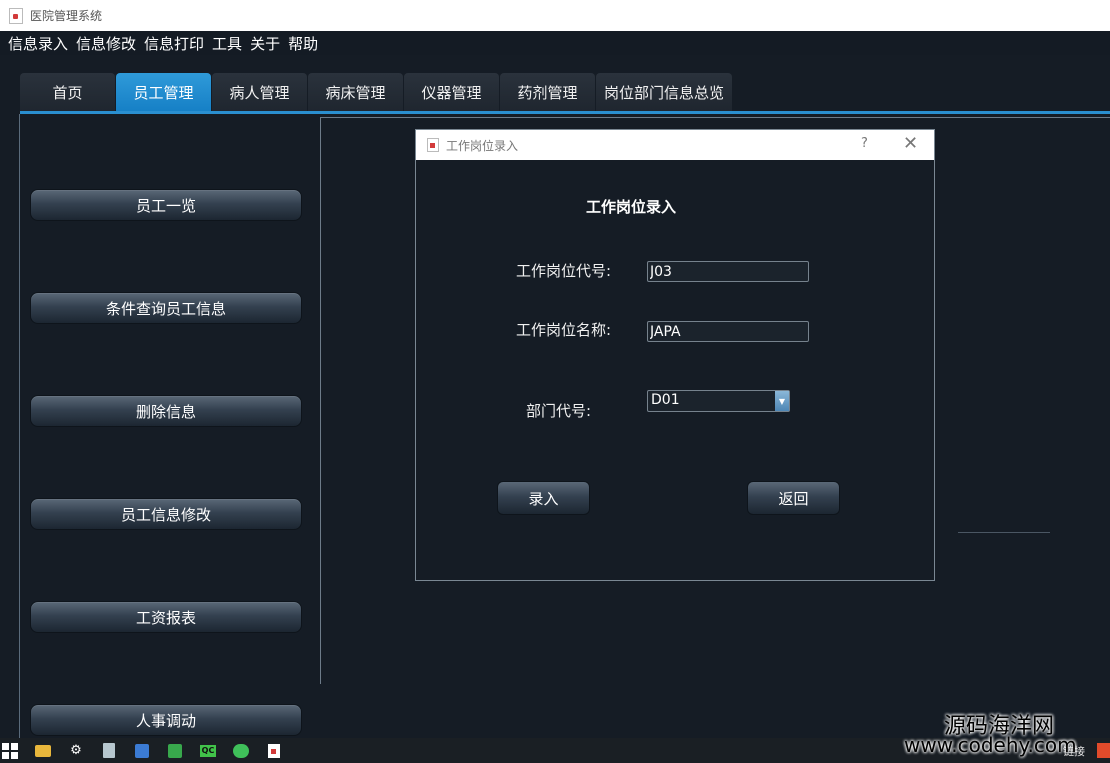 The width and height of the screenshot is (1110, 763). I want to click on menubar: 信息录入 信息修改 信息打印 工具 关于 帮助, so click(555, 43).